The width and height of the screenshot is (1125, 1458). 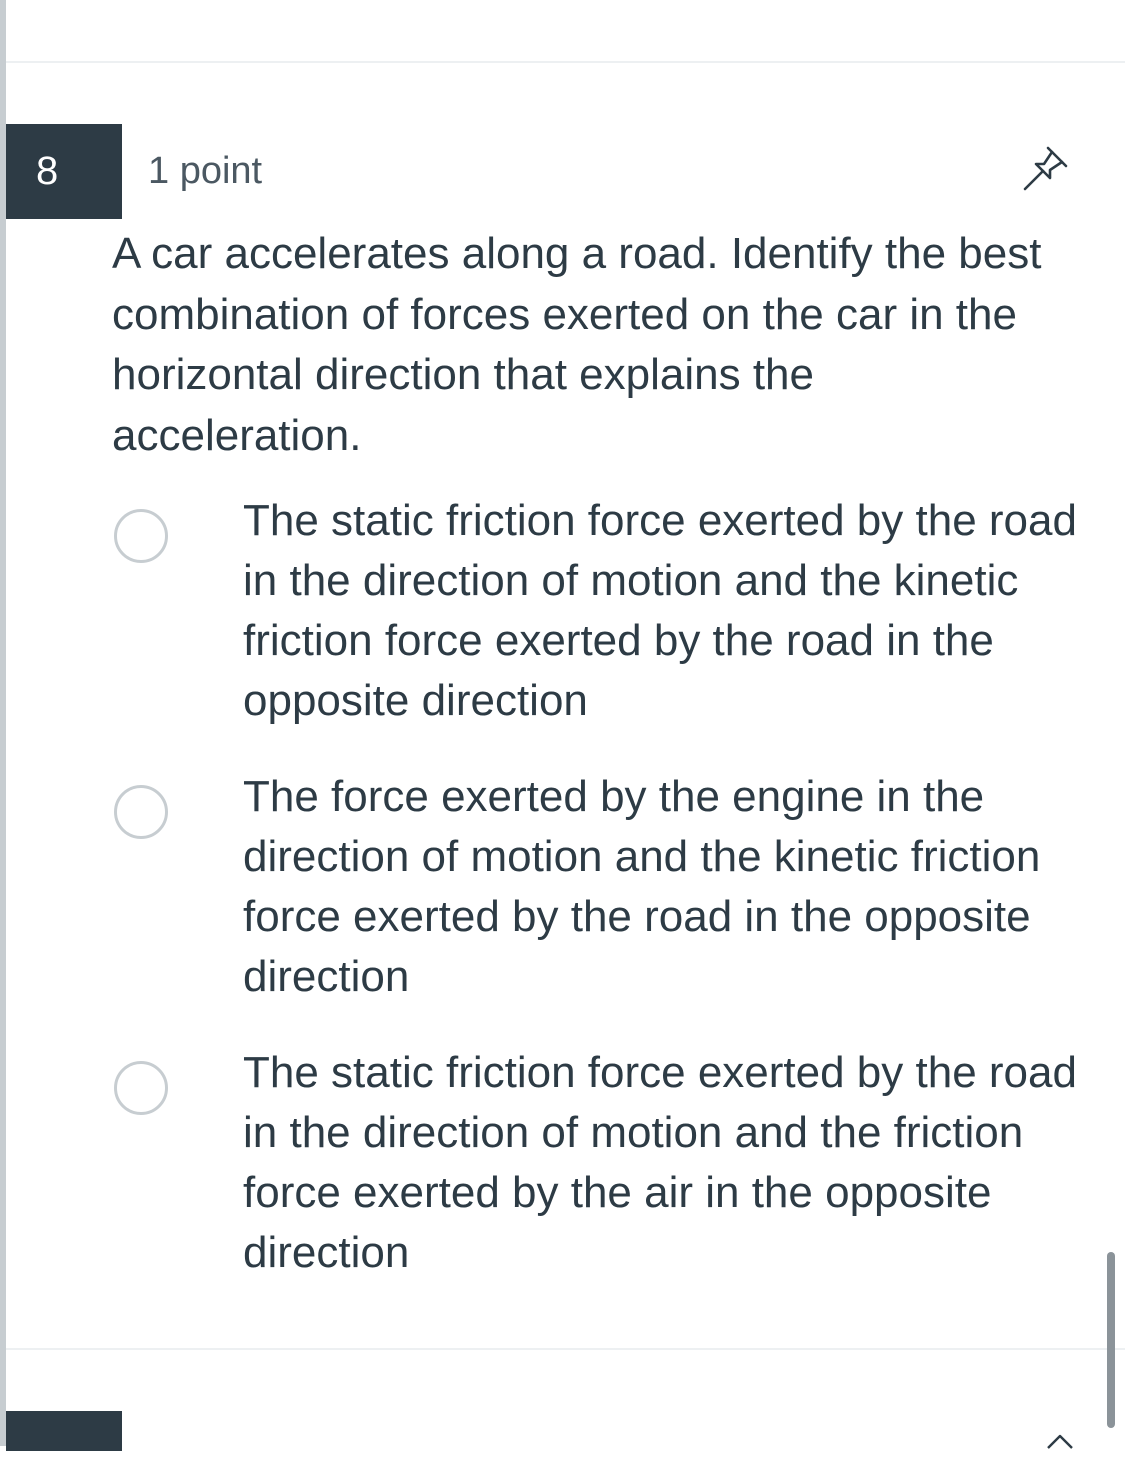 What do you see at coordinates (205, 171) in the screenshot?
I see `question-points: 1 point` at bounding box center [205, 171].